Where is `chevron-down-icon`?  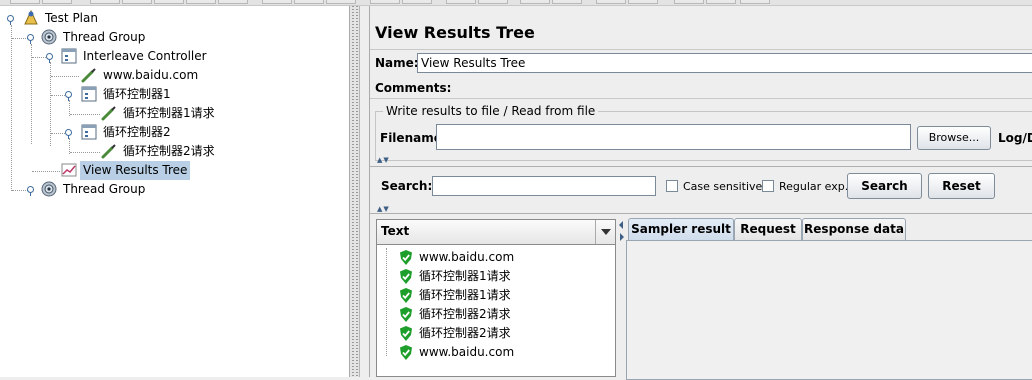
chevron-down-icon is located at coordinates (605, 232).